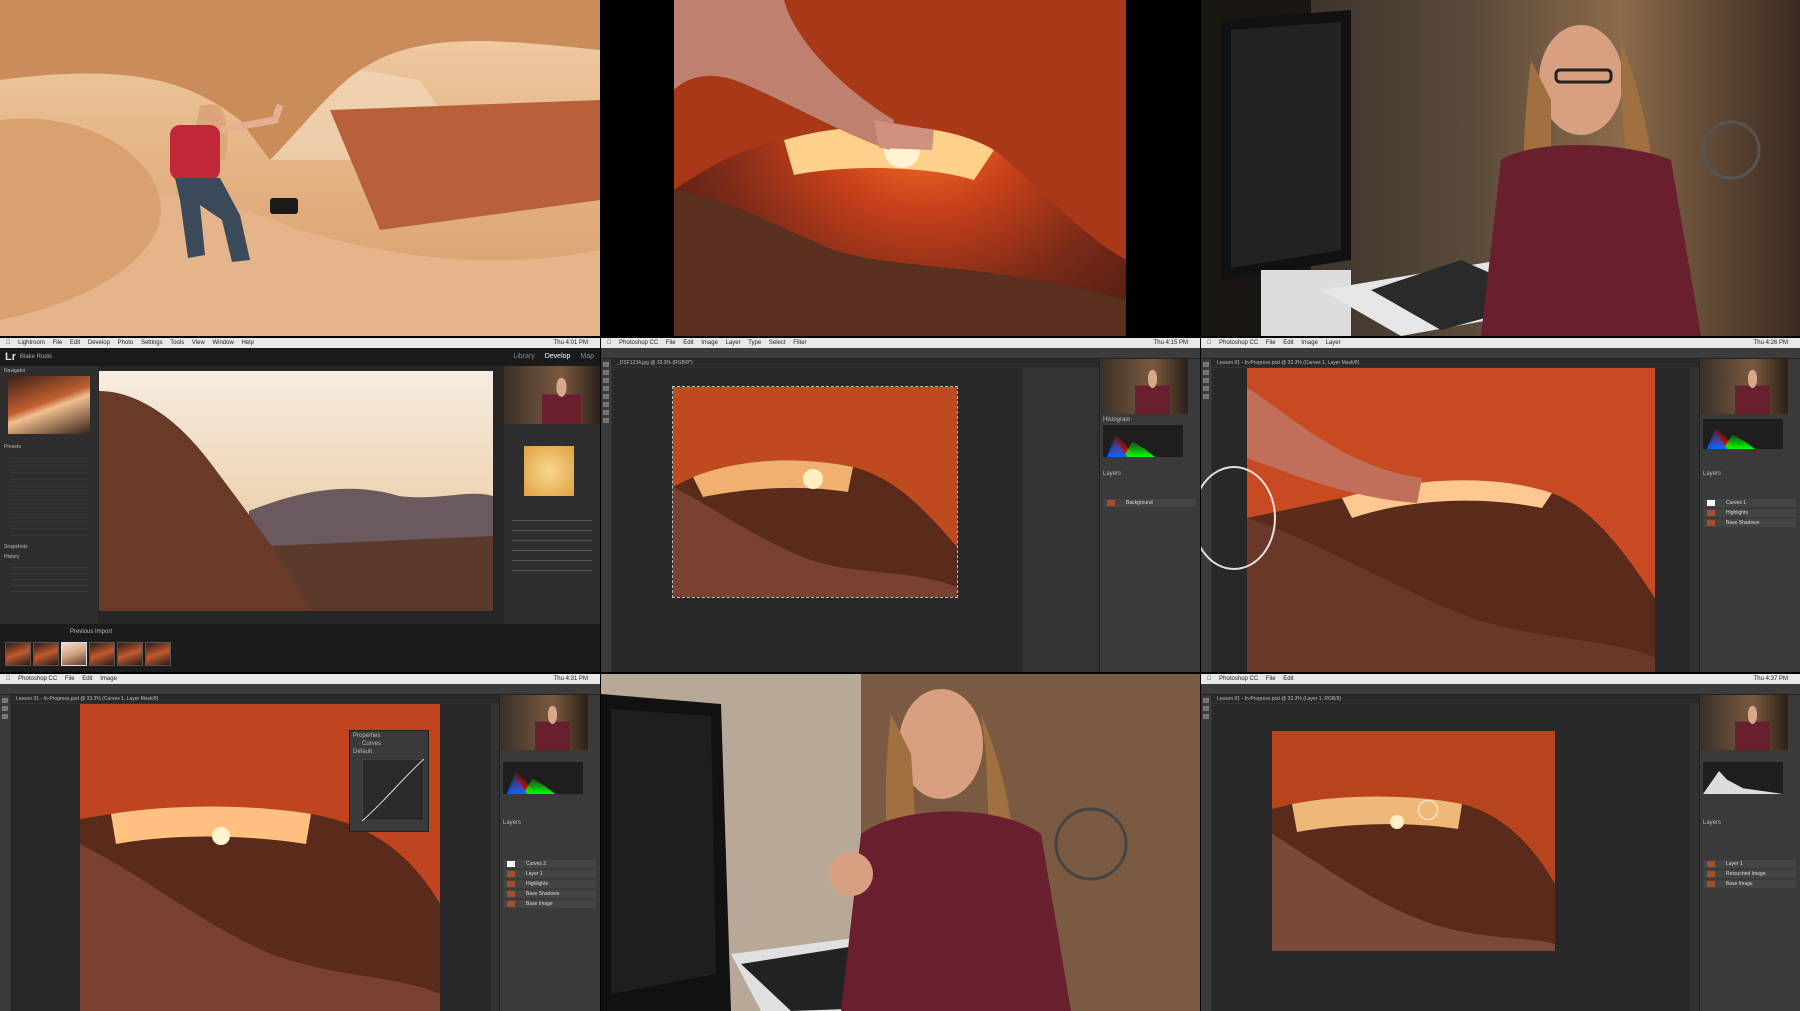 The height and width of the screenshot is (1011, 1800). What do you see at coordinates (49, 557) in the screenshot?
I see `history-header: History` at bounding box center [49, 557].